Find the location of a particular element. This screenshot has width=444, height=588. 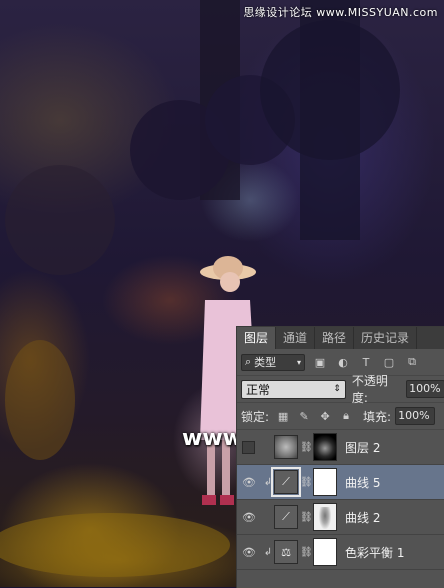

filter-row: ⌕ 类型 ▾ ▣ ◐ T ▢ ⧉ is located at coordinates (340, 362).